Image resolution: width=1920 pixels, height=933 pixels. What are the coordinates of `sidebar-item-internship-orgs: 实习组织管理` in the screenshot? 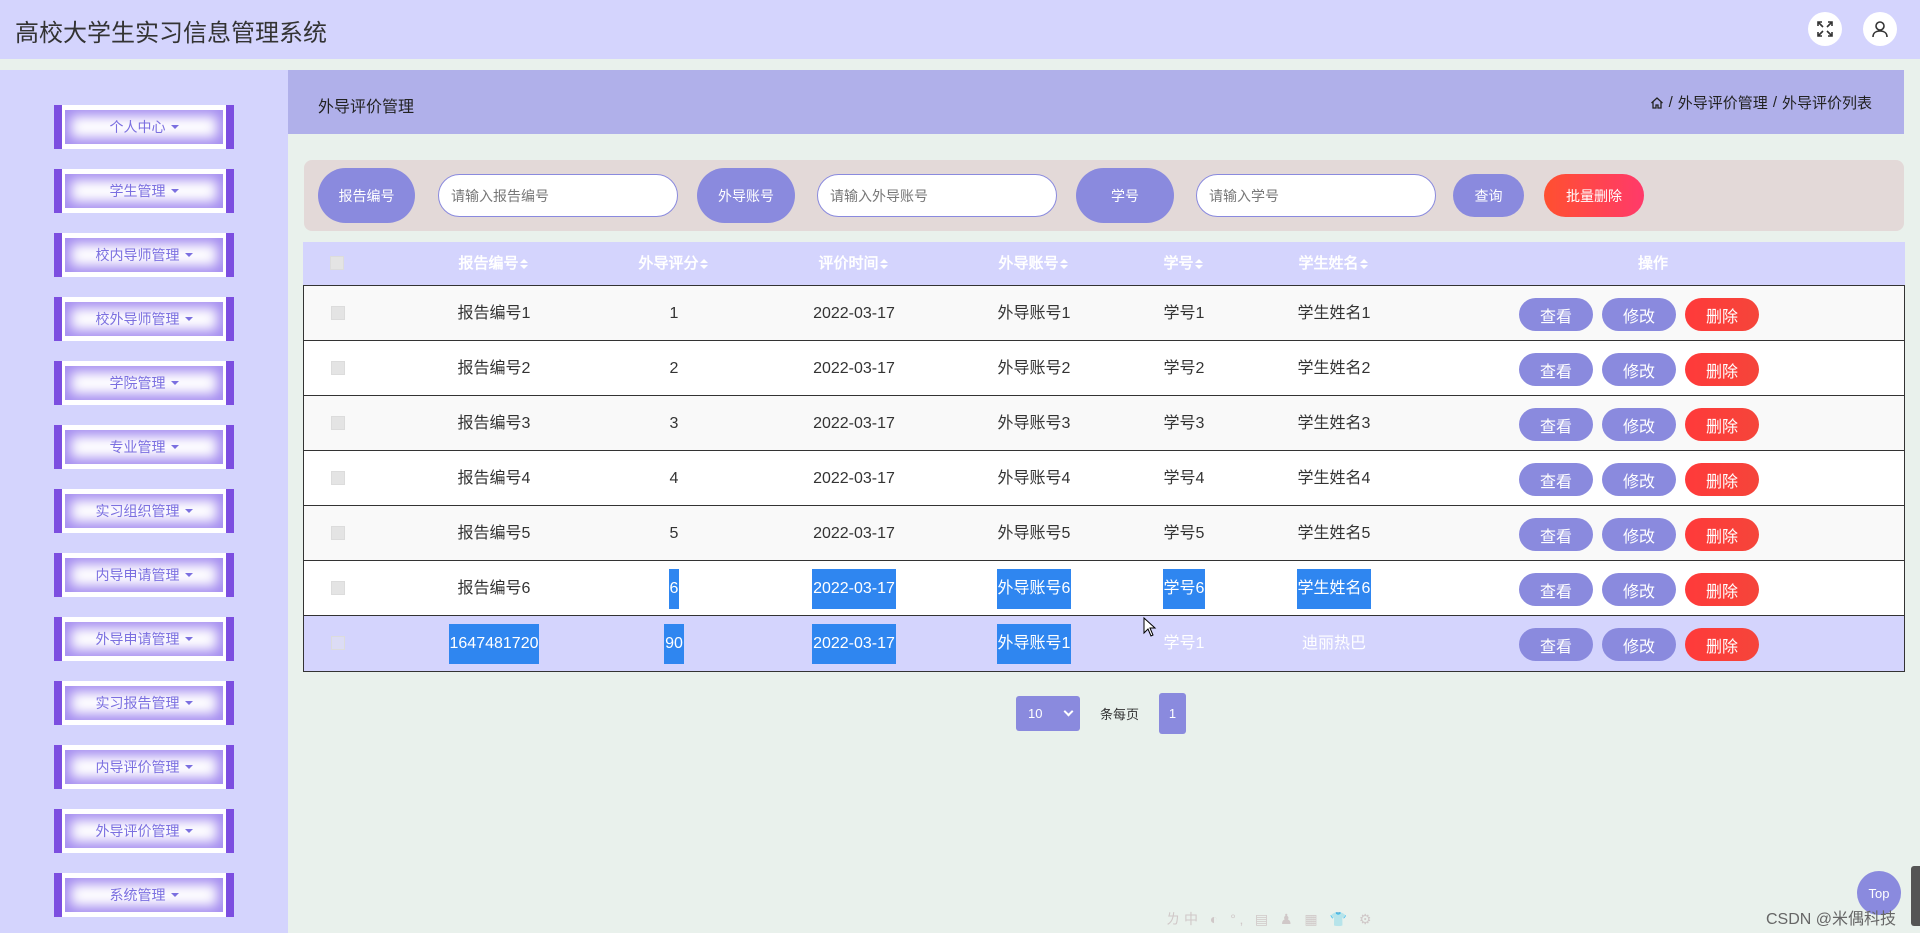 It's located at (144, 511).